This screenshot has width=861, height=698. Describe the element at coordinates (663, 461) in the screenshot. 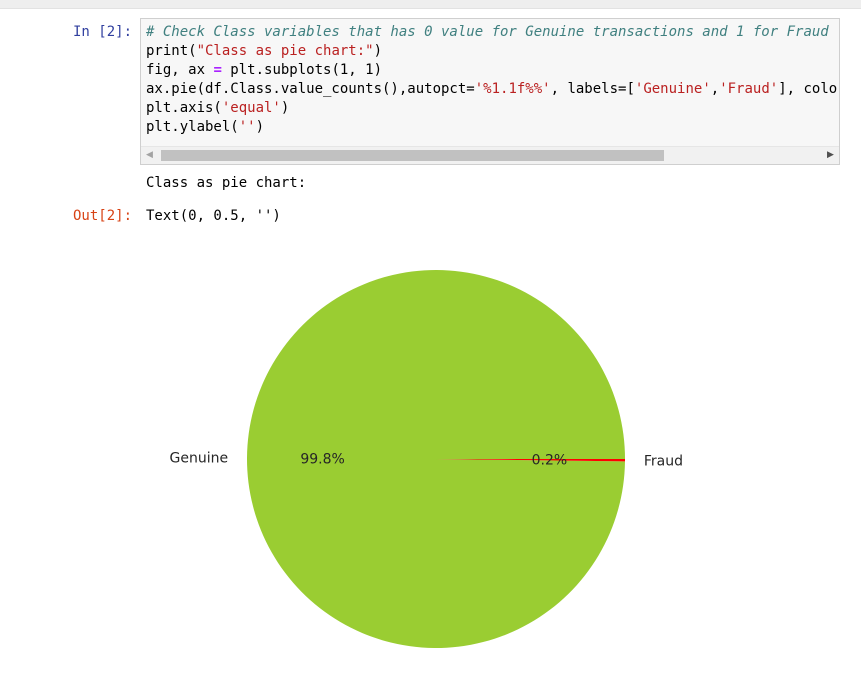

I see `pie-label: Fraud` at that location.